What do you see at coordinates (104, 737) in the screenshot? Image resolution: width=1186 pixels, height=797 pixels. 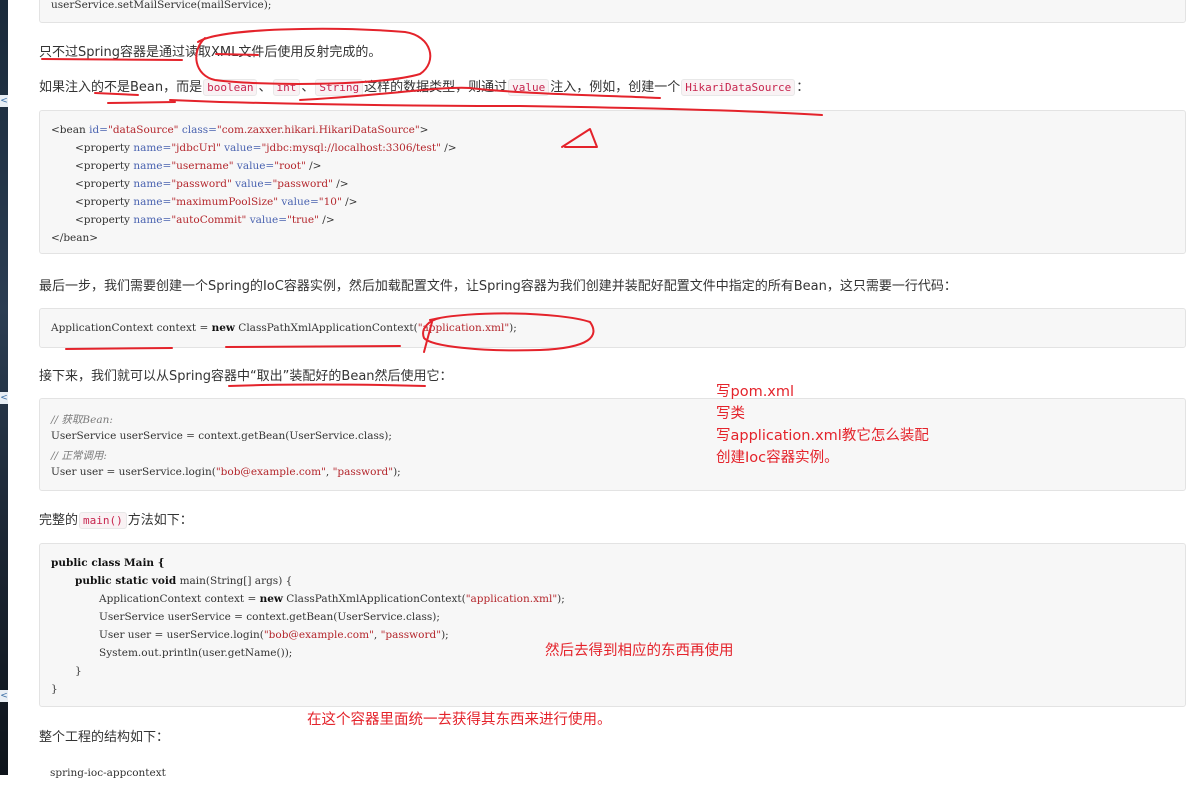 I see `paragraph: 整个工程的结构如下：` at bounding box center [104, 737].